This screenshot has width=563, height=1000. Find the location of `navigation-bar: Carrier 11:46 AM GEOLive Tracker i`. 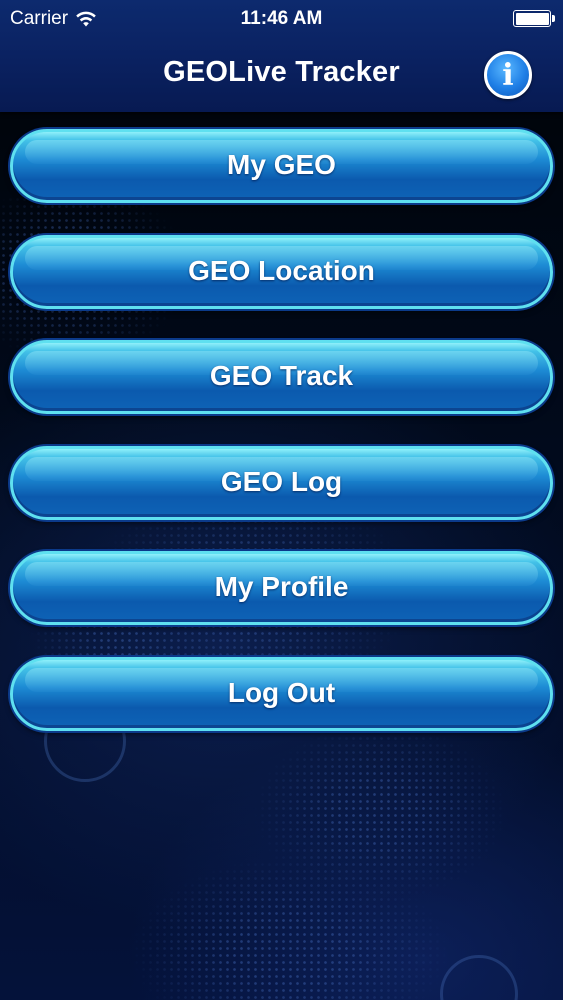

navigation-bar: Carrier 11:46 AM GEOLive Tracker i is located at coordinates (281, 56).